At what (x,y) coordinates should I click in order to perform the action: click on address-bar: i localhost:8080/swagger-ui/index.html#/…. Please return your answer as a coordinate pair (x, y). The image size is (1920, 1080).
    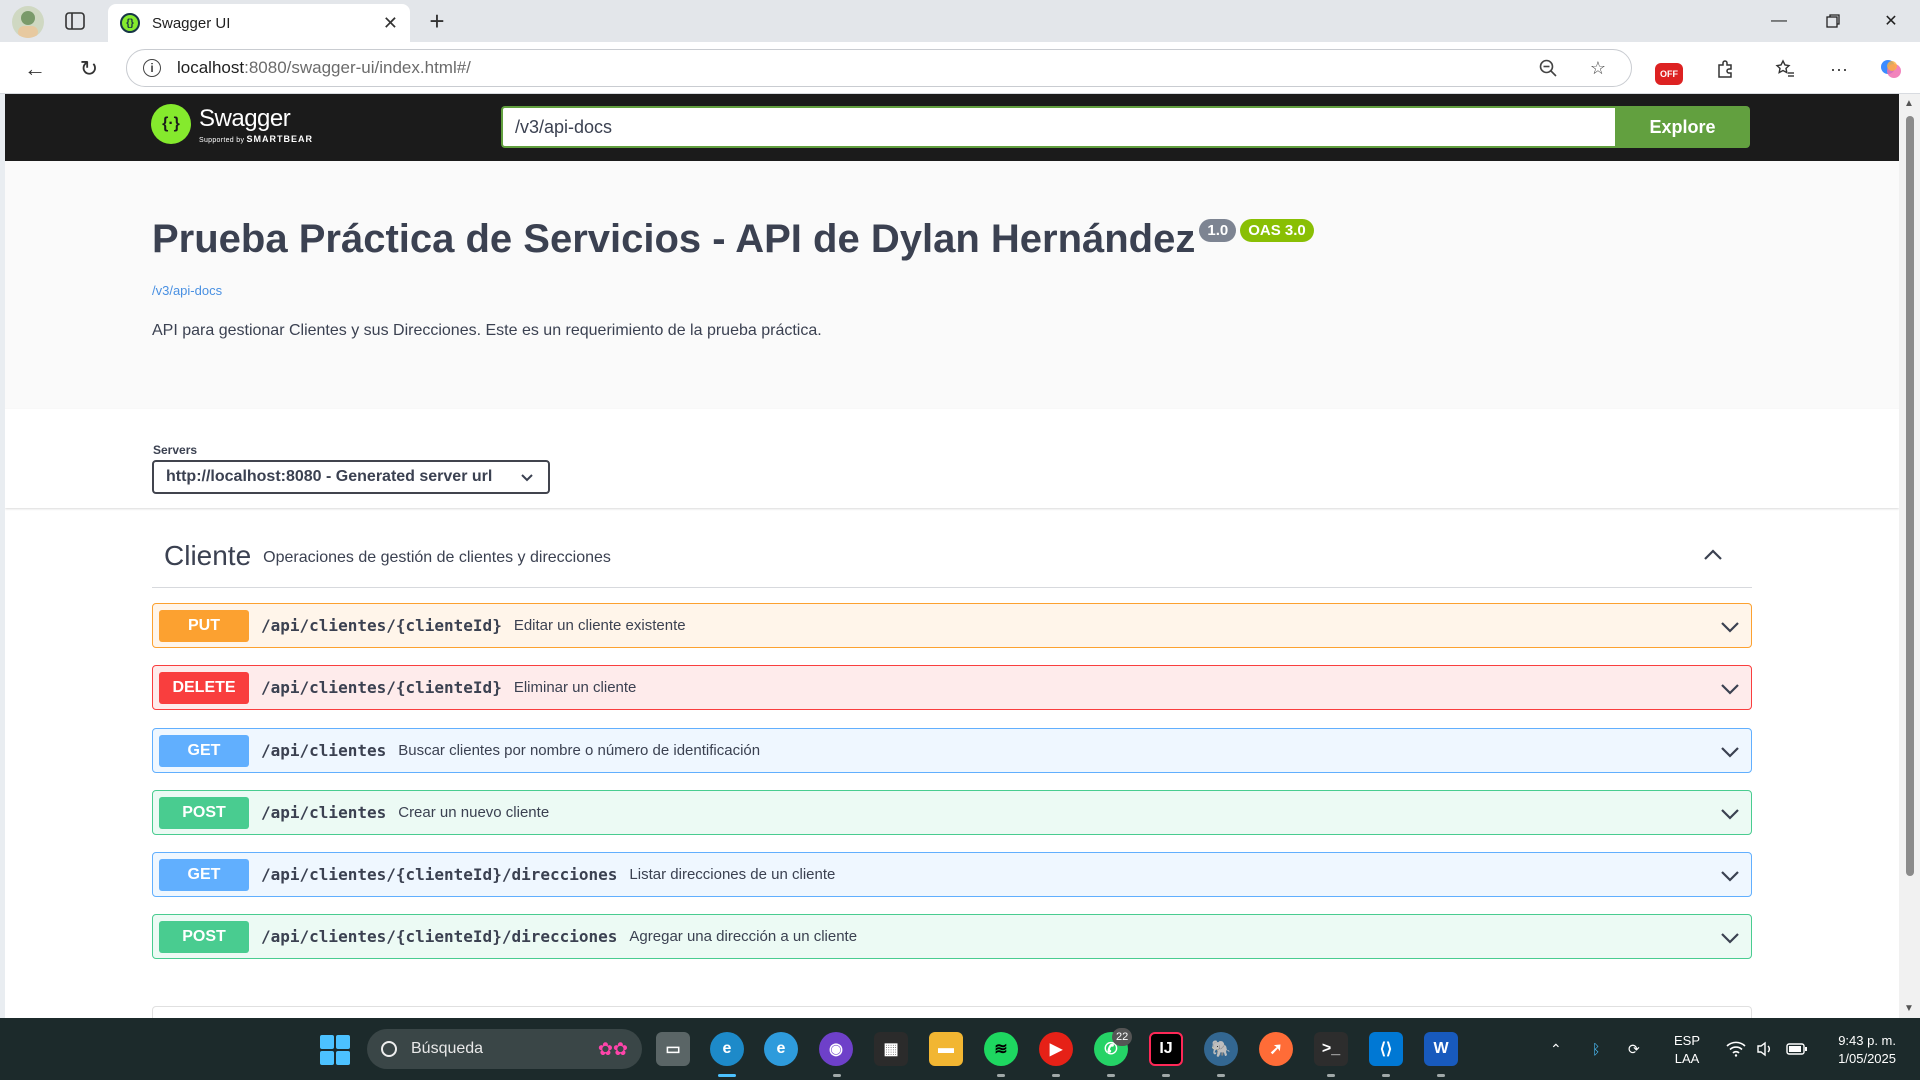
    Looking at the image, I should click on (879, 68).